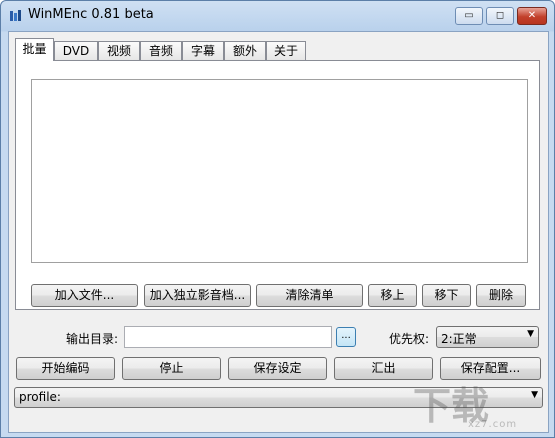 The image size is (555, 438). I want to click on close-button: ✕, so click(532, 16).